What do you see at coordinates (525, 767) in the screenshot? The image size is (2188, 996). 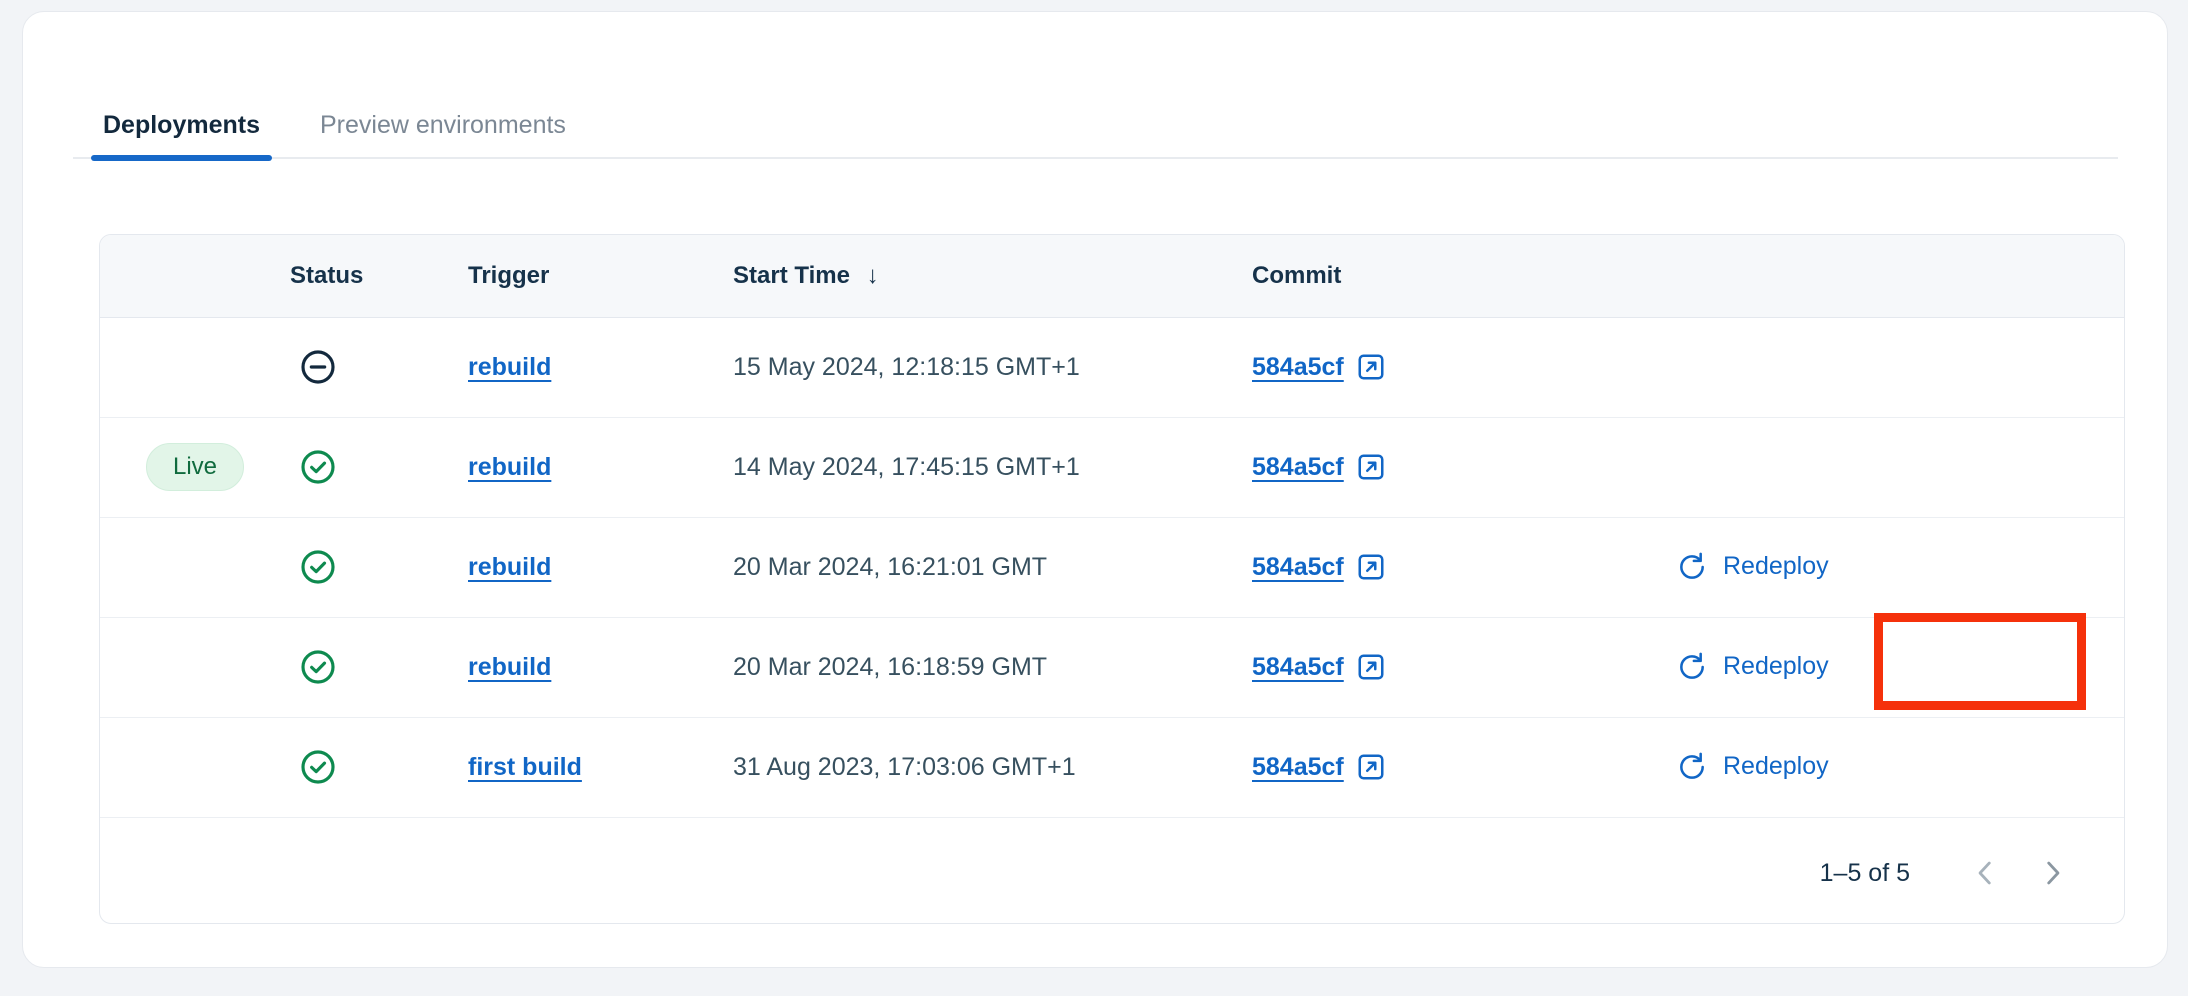 I see `trigger-link: first build` at bounding box center [525, 767].